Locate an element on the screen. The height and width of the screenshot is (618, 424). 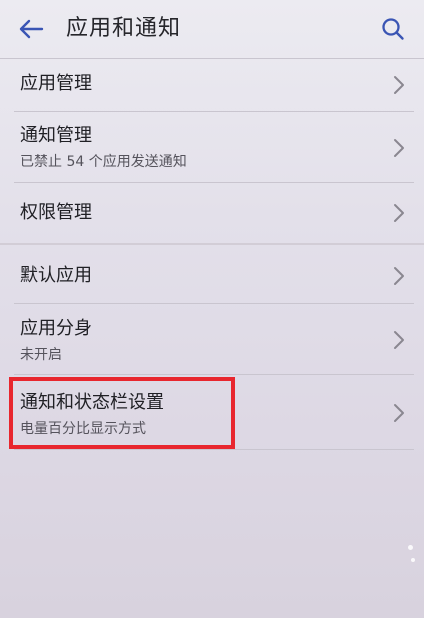
item-title: 应用分身 is located at coordinates (56, 328).